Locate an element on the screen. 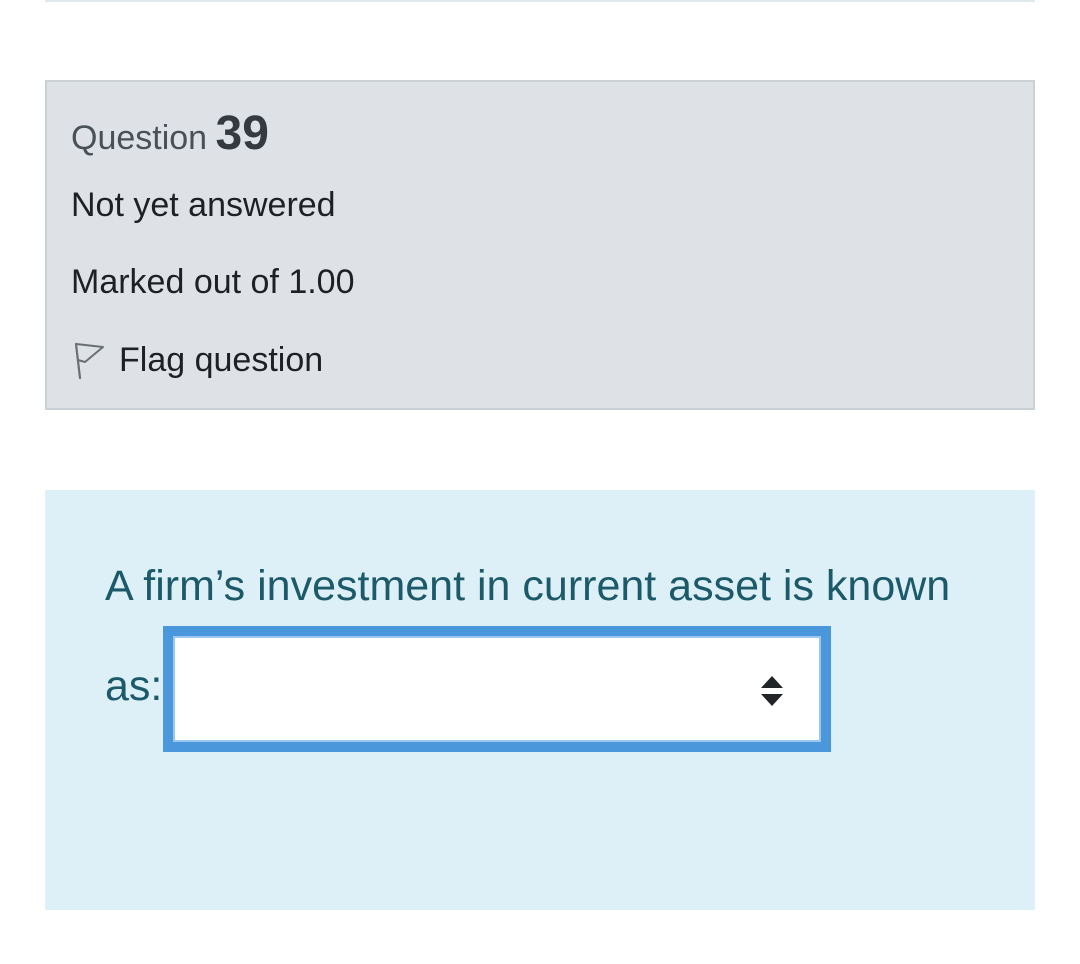 This screenshot has width=1080, height=964. question-label: Question is located at coordinates (139, 138).